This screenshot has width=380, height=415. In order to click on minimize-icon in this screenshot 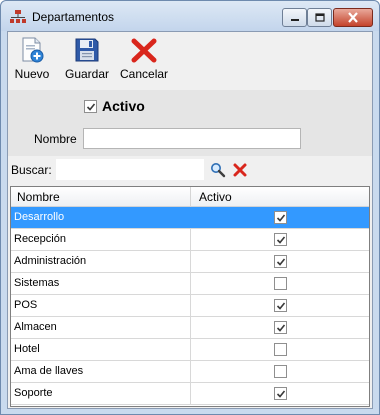, I will do `click(294, 19)`.